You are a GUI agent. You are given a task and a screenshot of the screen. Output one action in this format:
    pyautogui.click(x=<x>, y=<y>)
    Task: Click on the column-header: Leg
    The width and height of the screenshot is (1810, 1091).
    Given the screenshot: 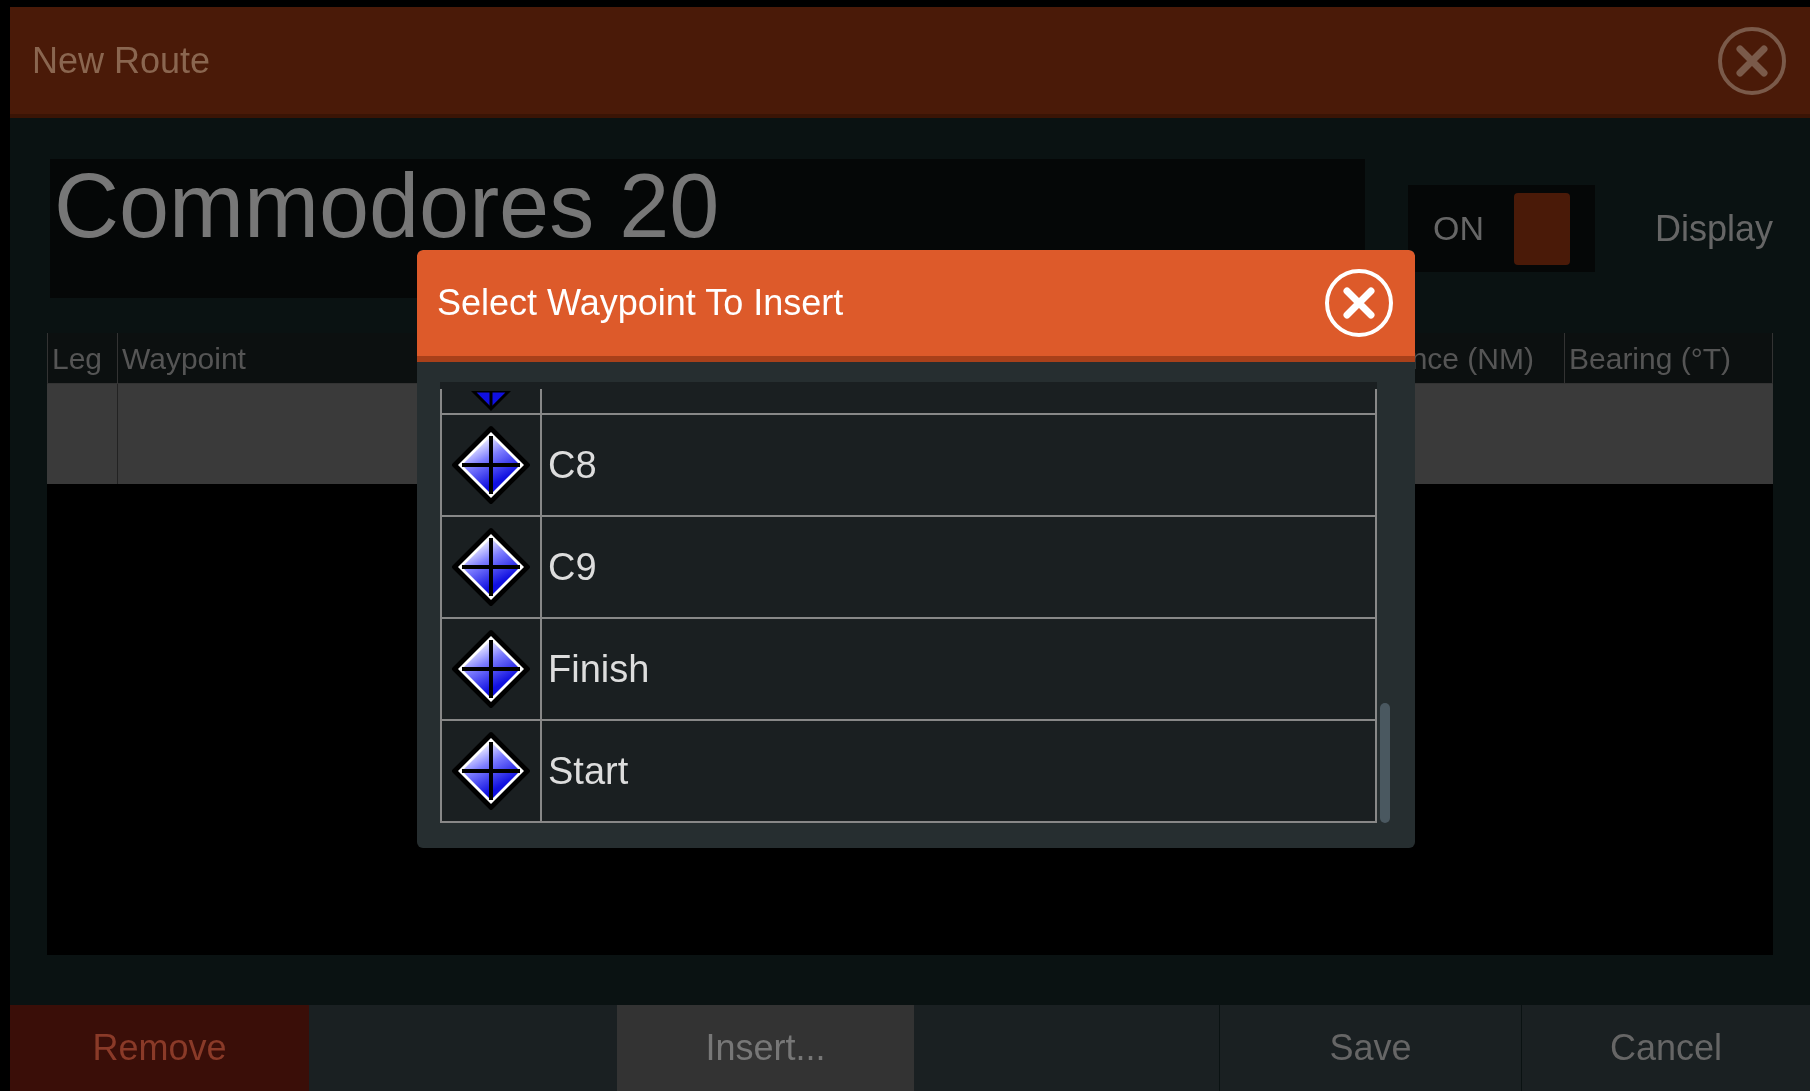 What is the action you would take?
    pyautogui.click(x=82, y=358)
    